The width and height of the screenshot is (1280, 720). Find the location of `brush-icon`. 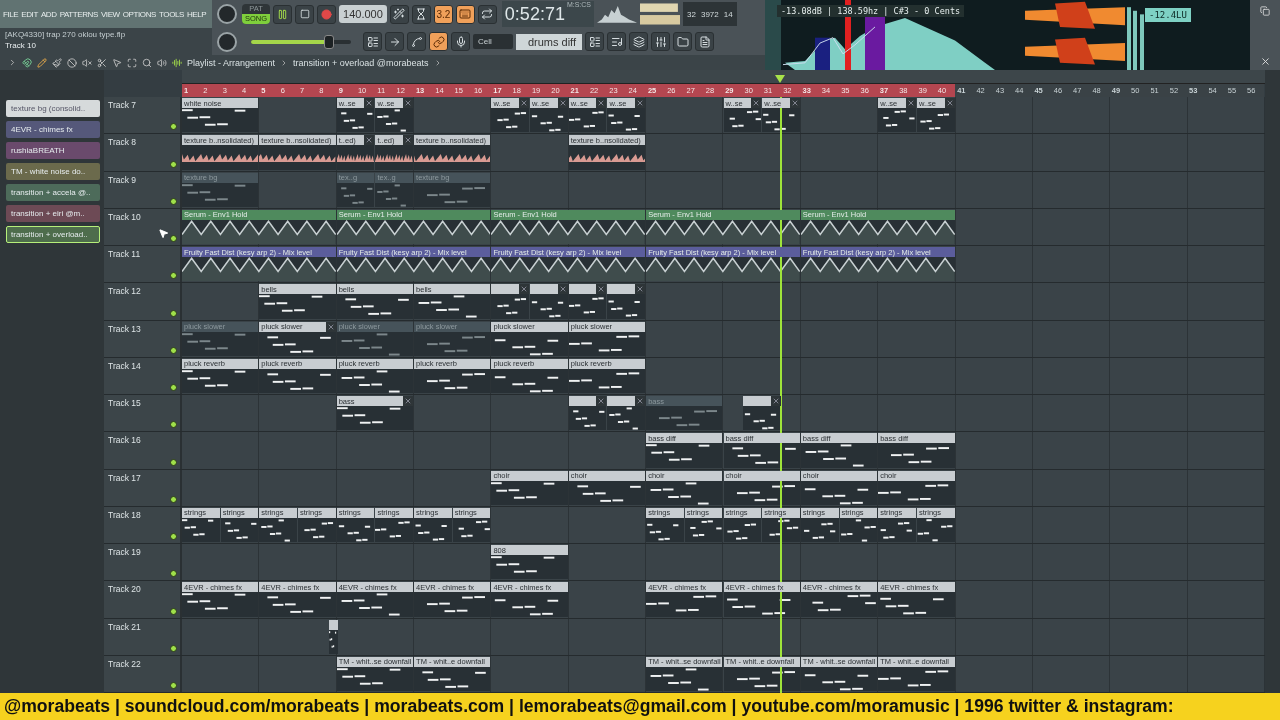

brush-icon is located at coordinates (57, 62).